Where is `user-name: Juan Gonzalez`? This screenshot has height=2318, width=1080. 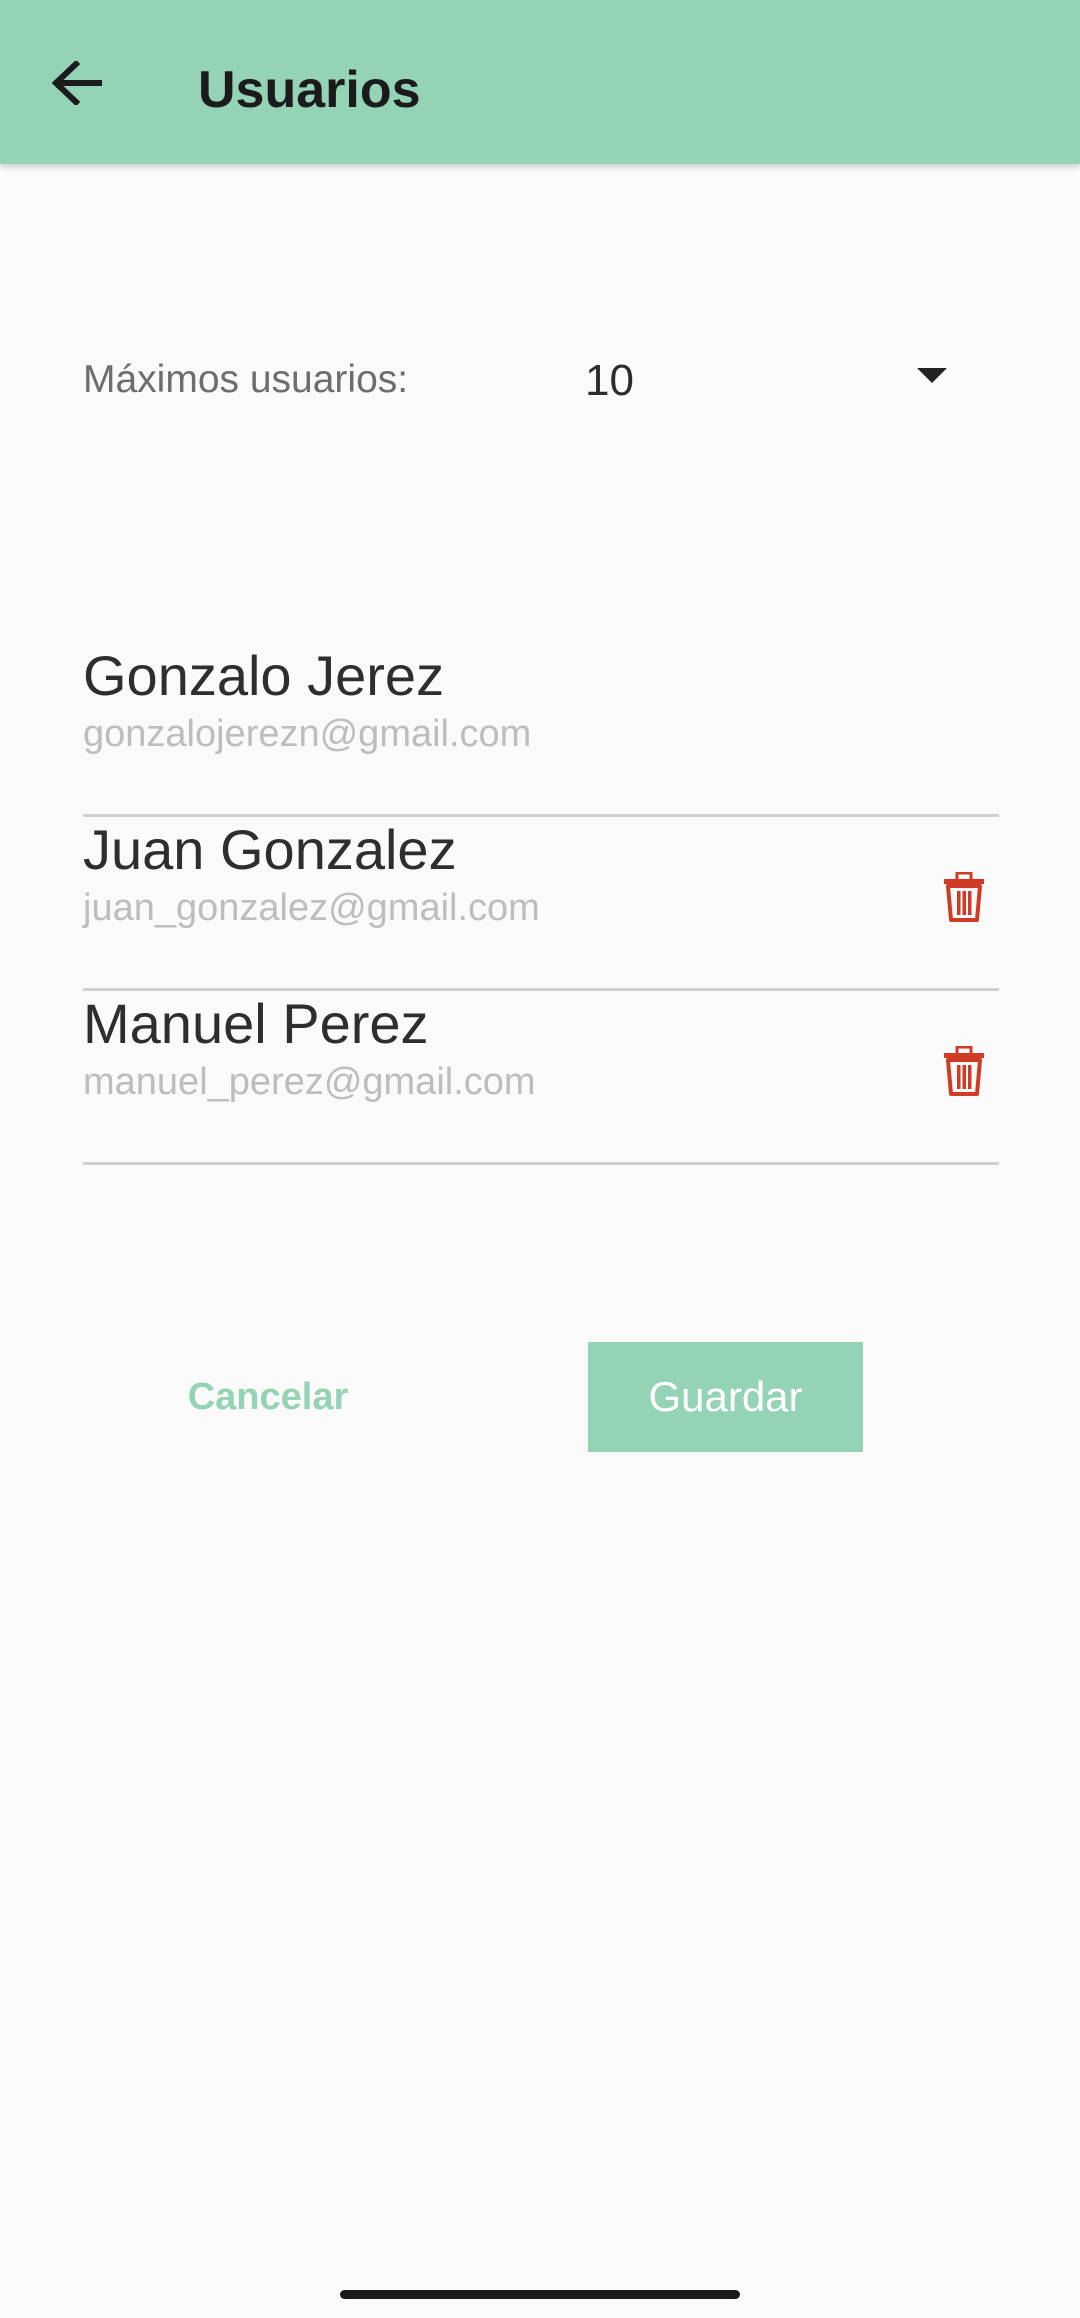
user-name: Juan Gonzalez is located at coordinates (270, 849).